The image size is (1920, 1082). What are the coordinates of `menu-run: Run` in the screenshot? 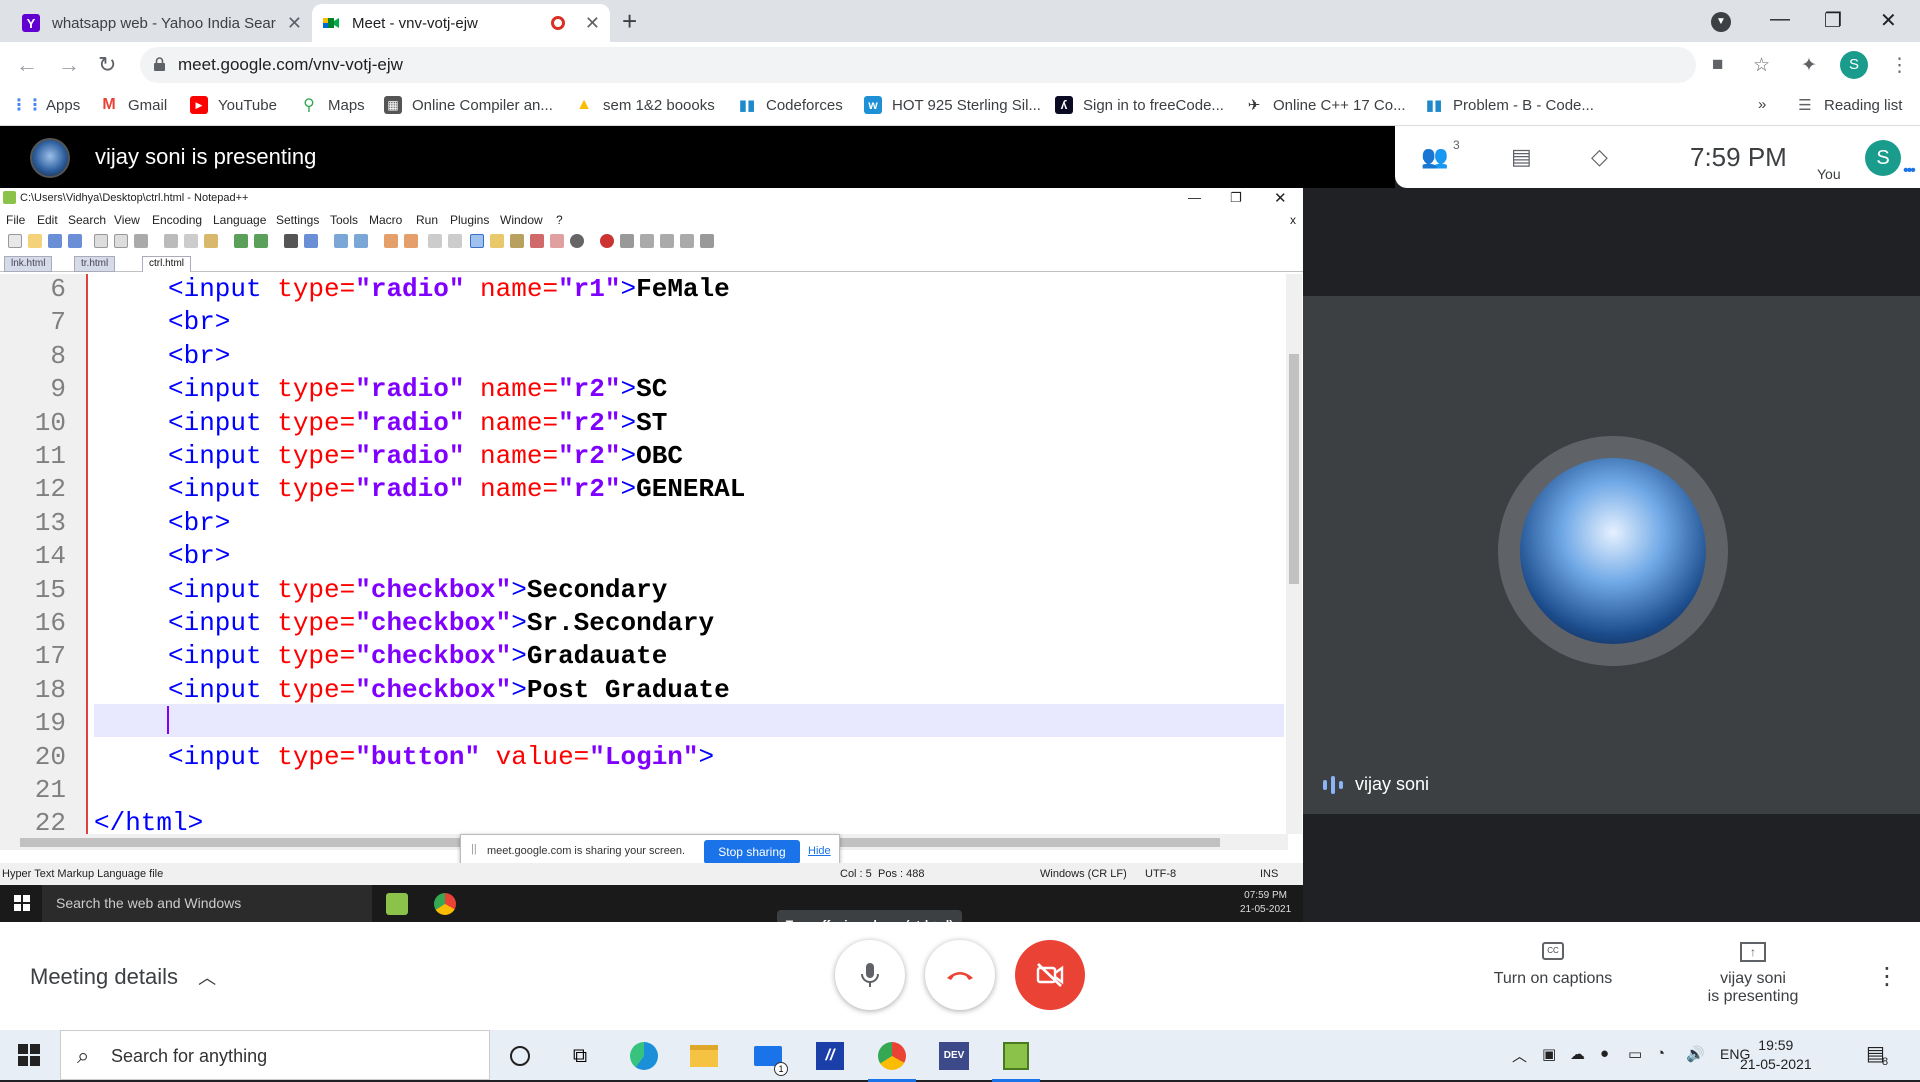 It's located at (427, 220).